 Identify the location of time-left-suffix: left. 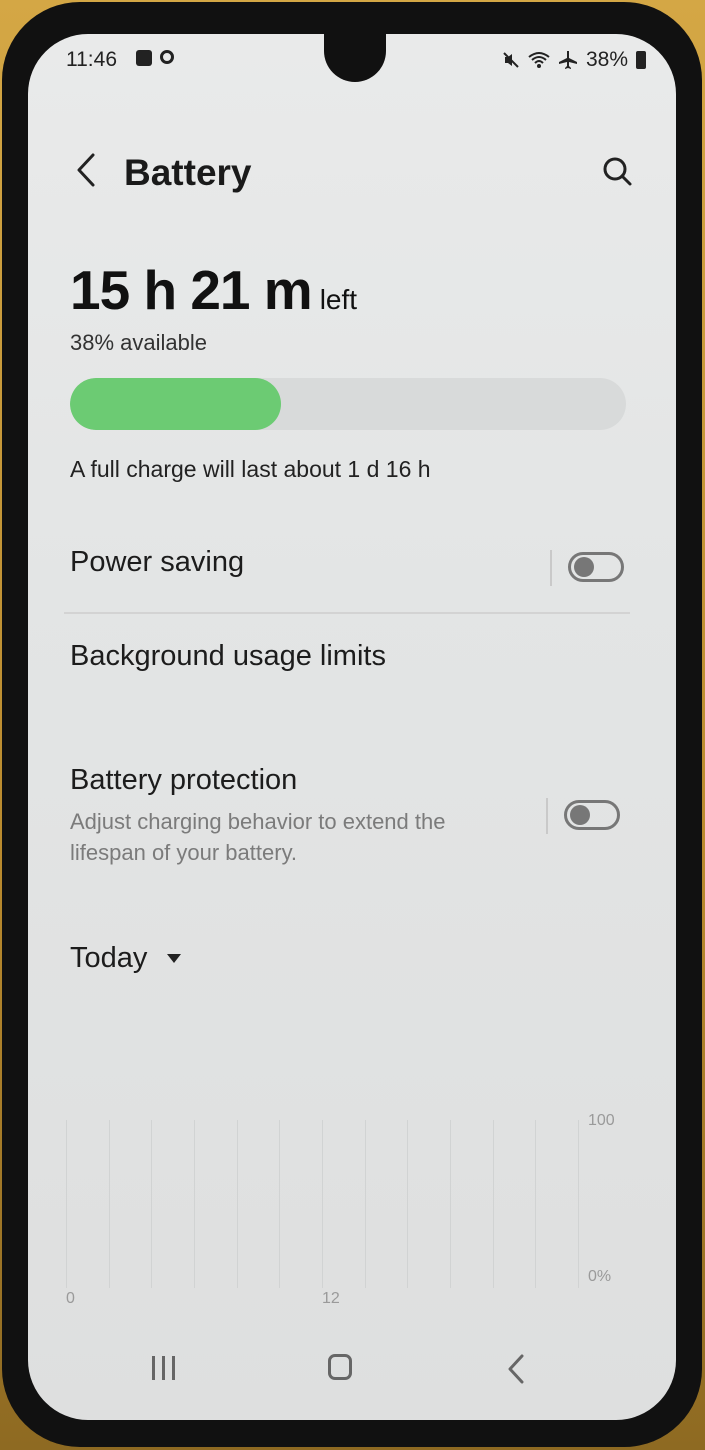
(338, 299).